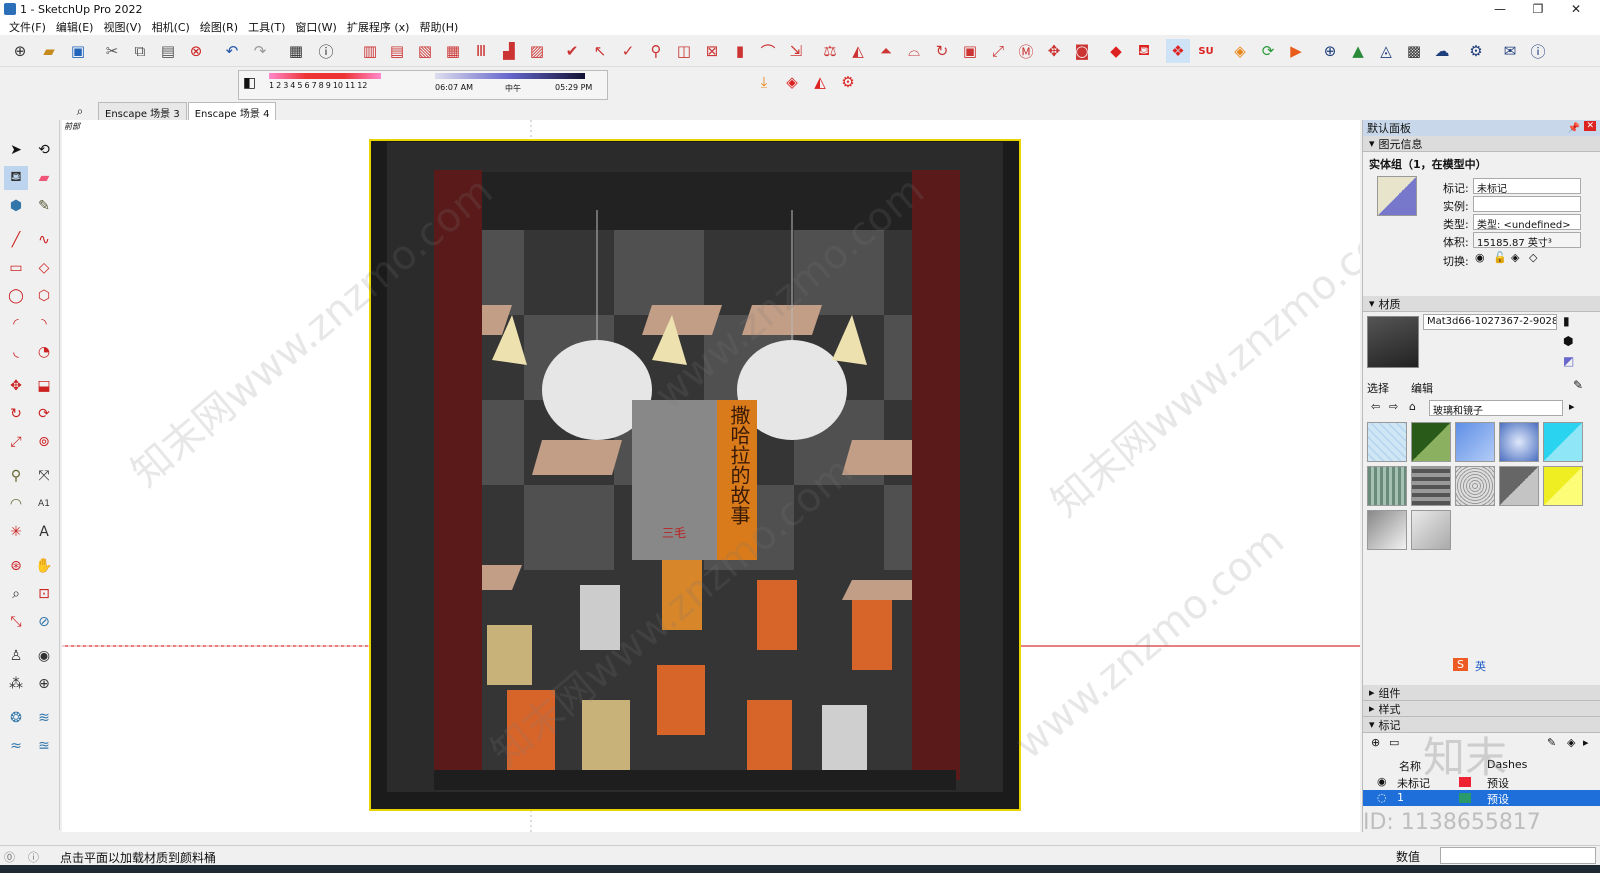 The image size is (1600, 873). What do you see at coordinates (1481, 709) in the screenshot?
I see `styles-header: ▸ 样式` at bounding box center [1481, 709].